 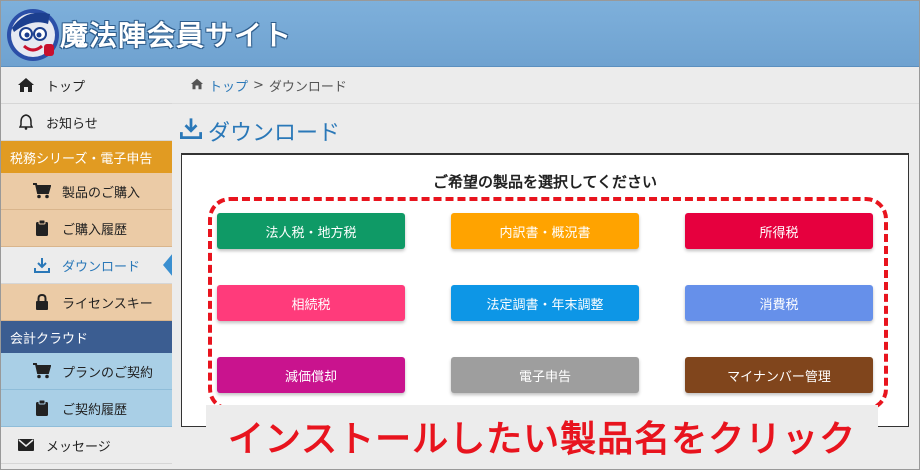 What do you see at coordinates (546, 103) in the screenshot?
I see `breadcrumb-divider` at bounding box center [546, 103].